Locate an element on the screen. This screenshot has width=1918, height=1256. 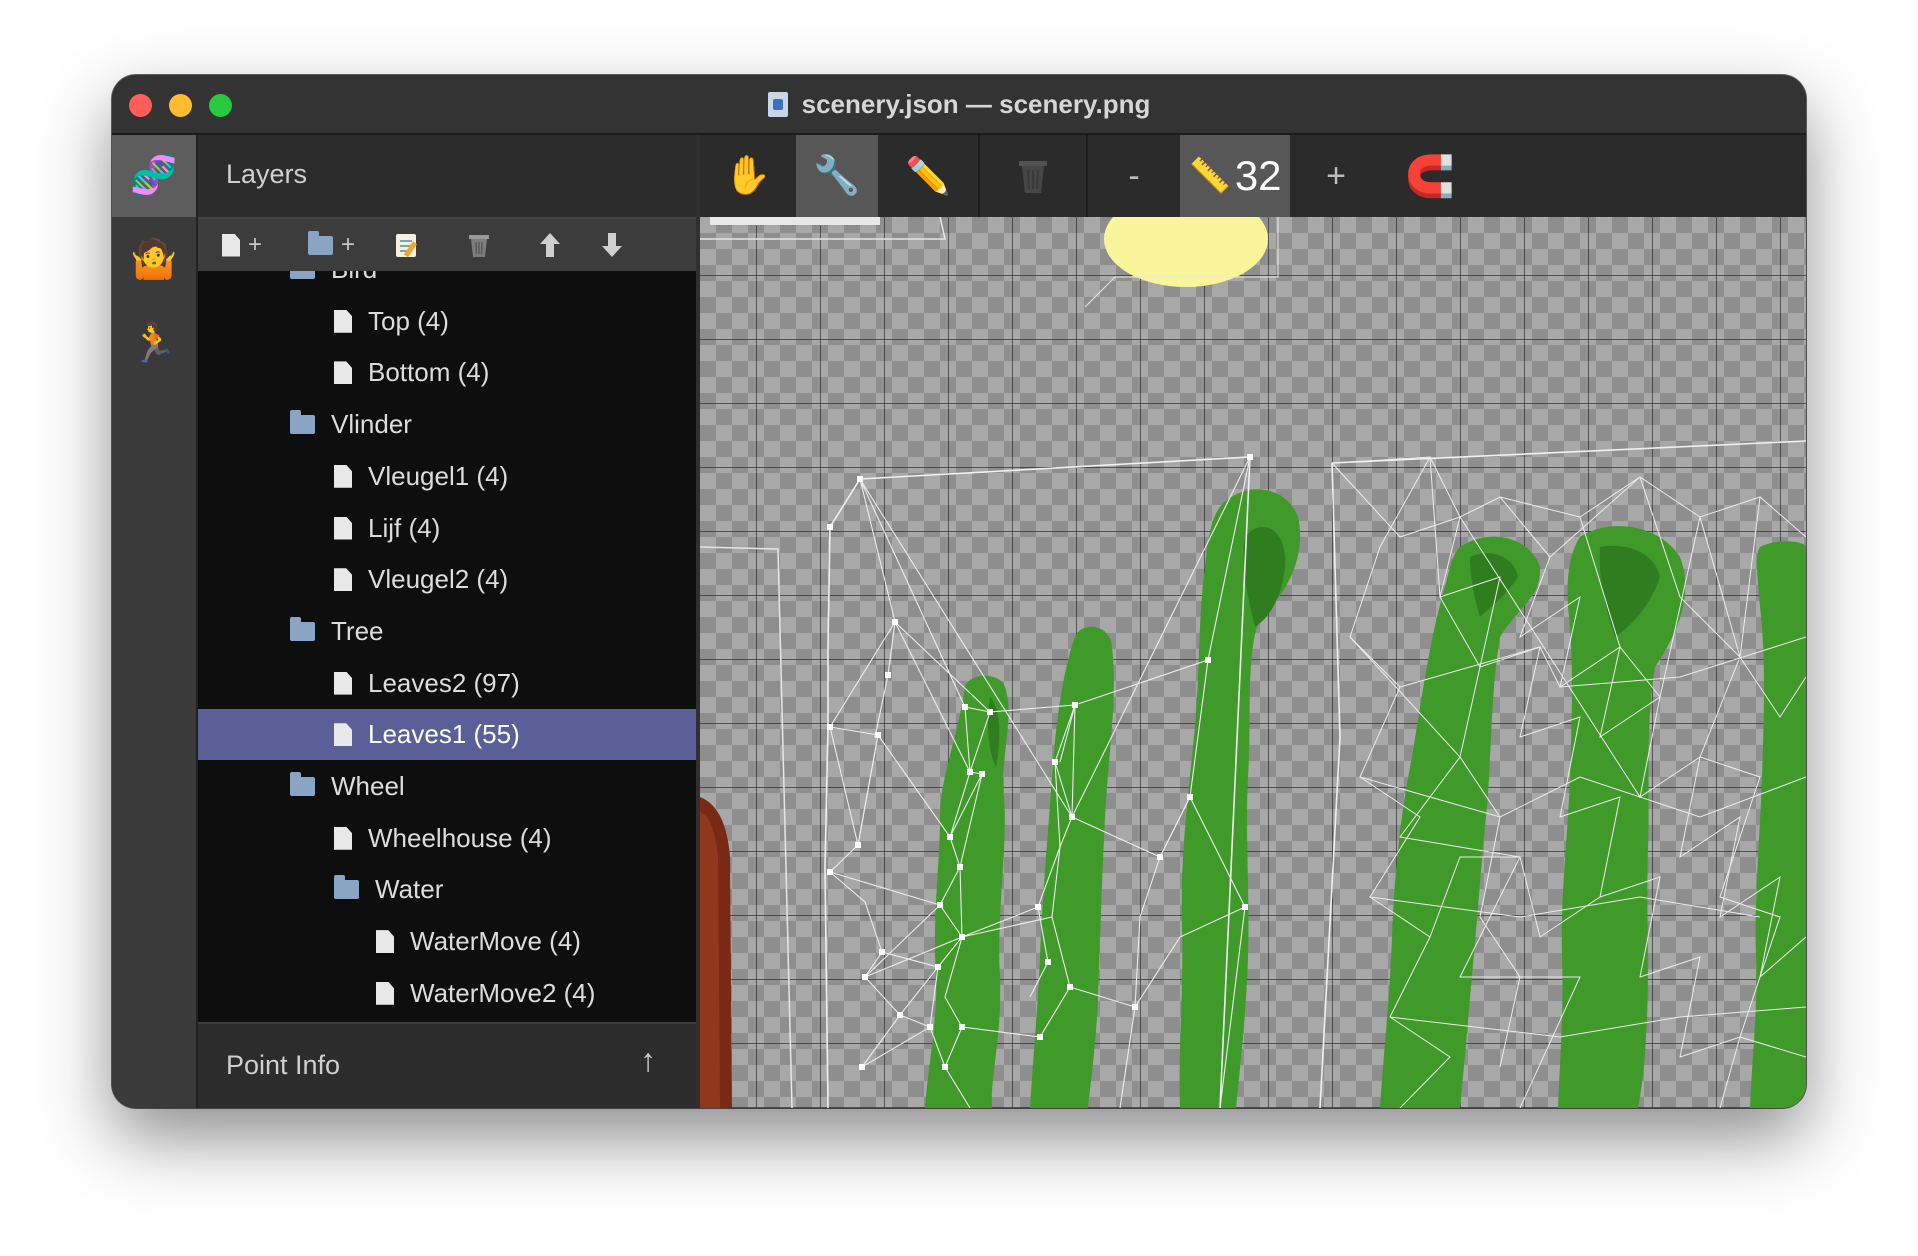
add-layer-plus: + is located at coordinates (255, 244).